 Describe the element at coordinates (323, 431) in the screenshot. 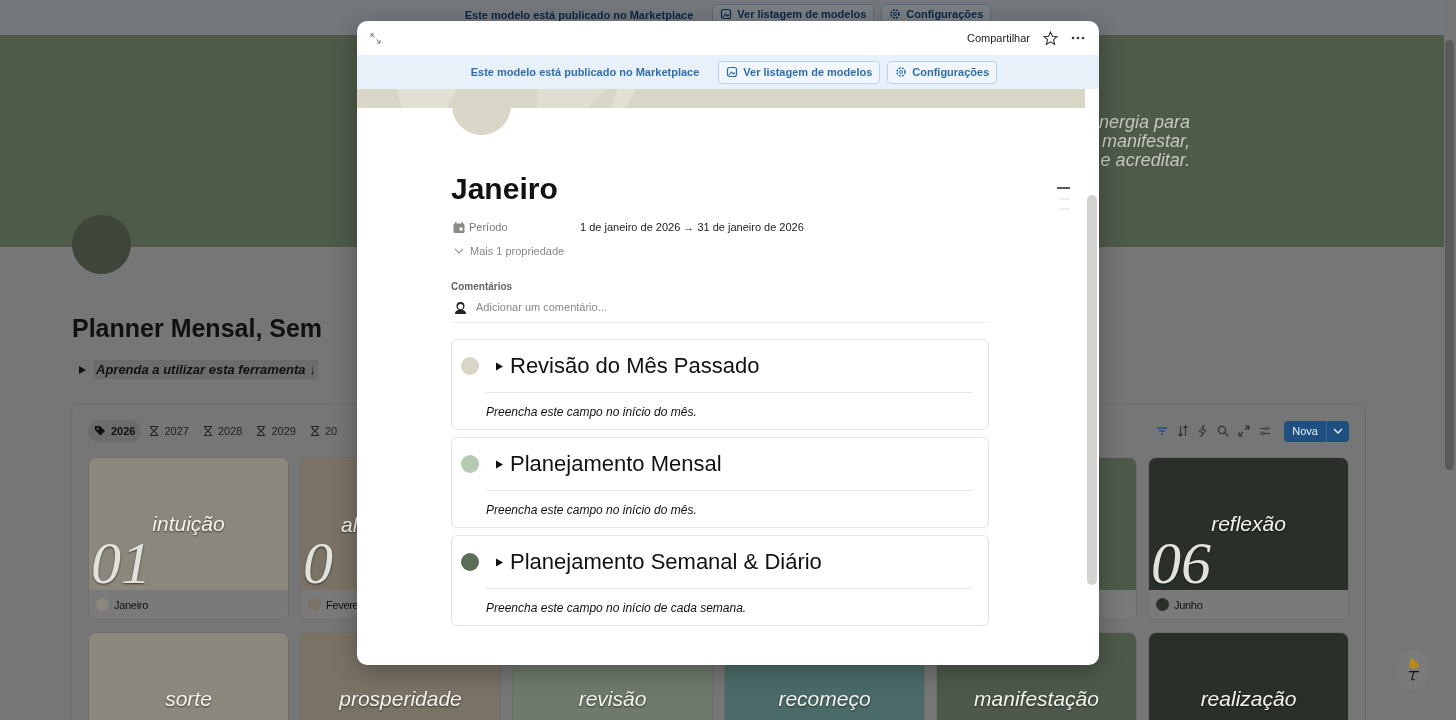

I see `view-tab: 20` at that location.